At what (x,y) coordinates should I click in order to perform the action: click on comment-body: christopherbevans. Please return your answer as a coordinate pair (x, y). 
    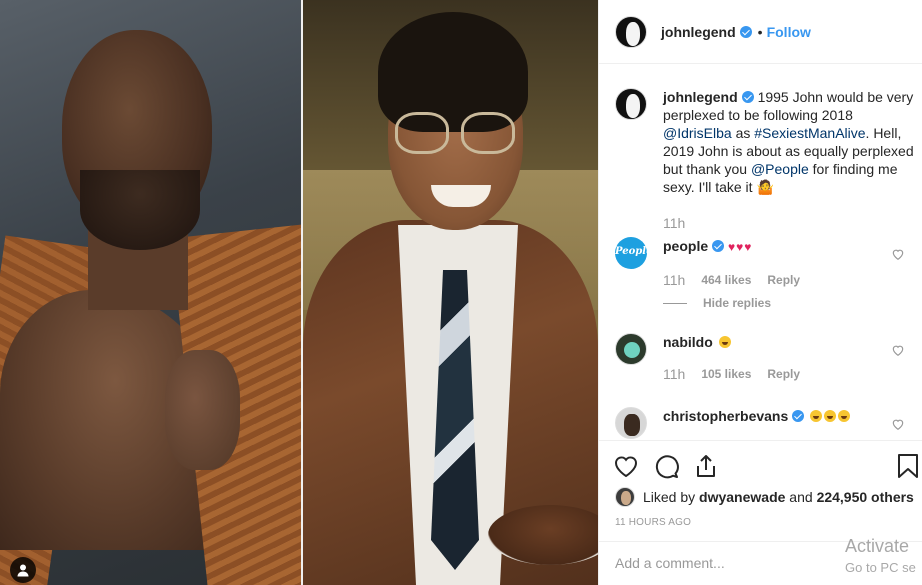
    Looking at the image, I should click on (789, 416).